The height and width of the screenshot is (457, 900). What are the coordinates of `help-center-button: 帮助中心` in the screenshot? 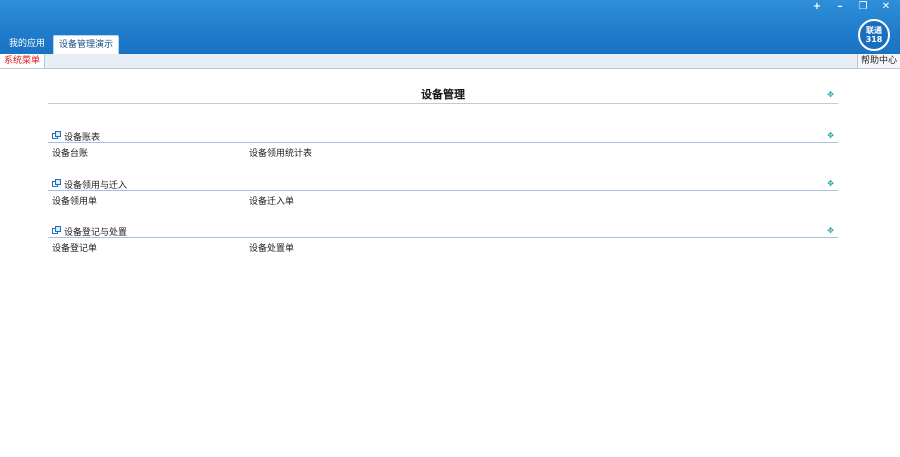 It's located at (878, 61).